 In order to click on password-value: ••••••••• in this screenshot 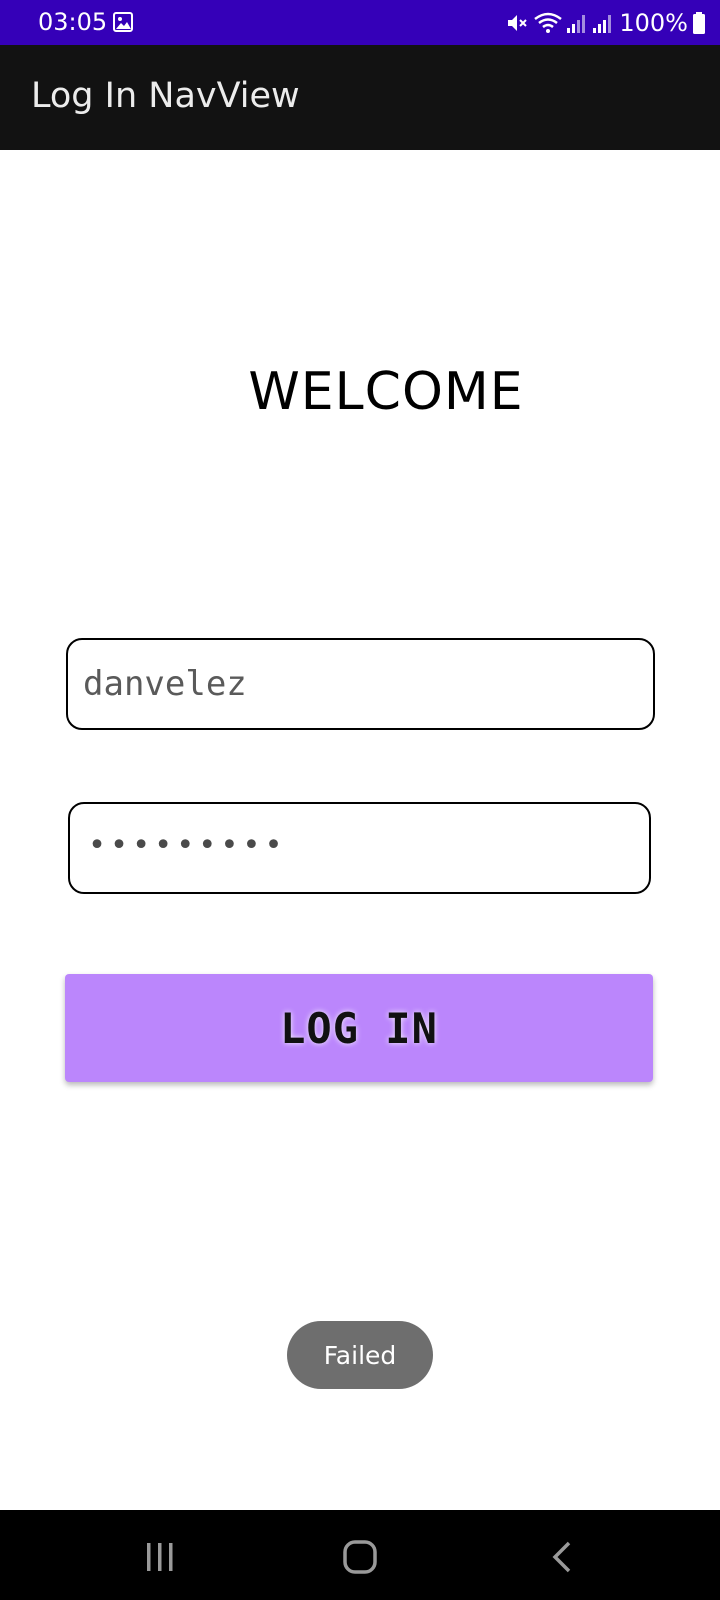, I will do `click(187, 845)`.